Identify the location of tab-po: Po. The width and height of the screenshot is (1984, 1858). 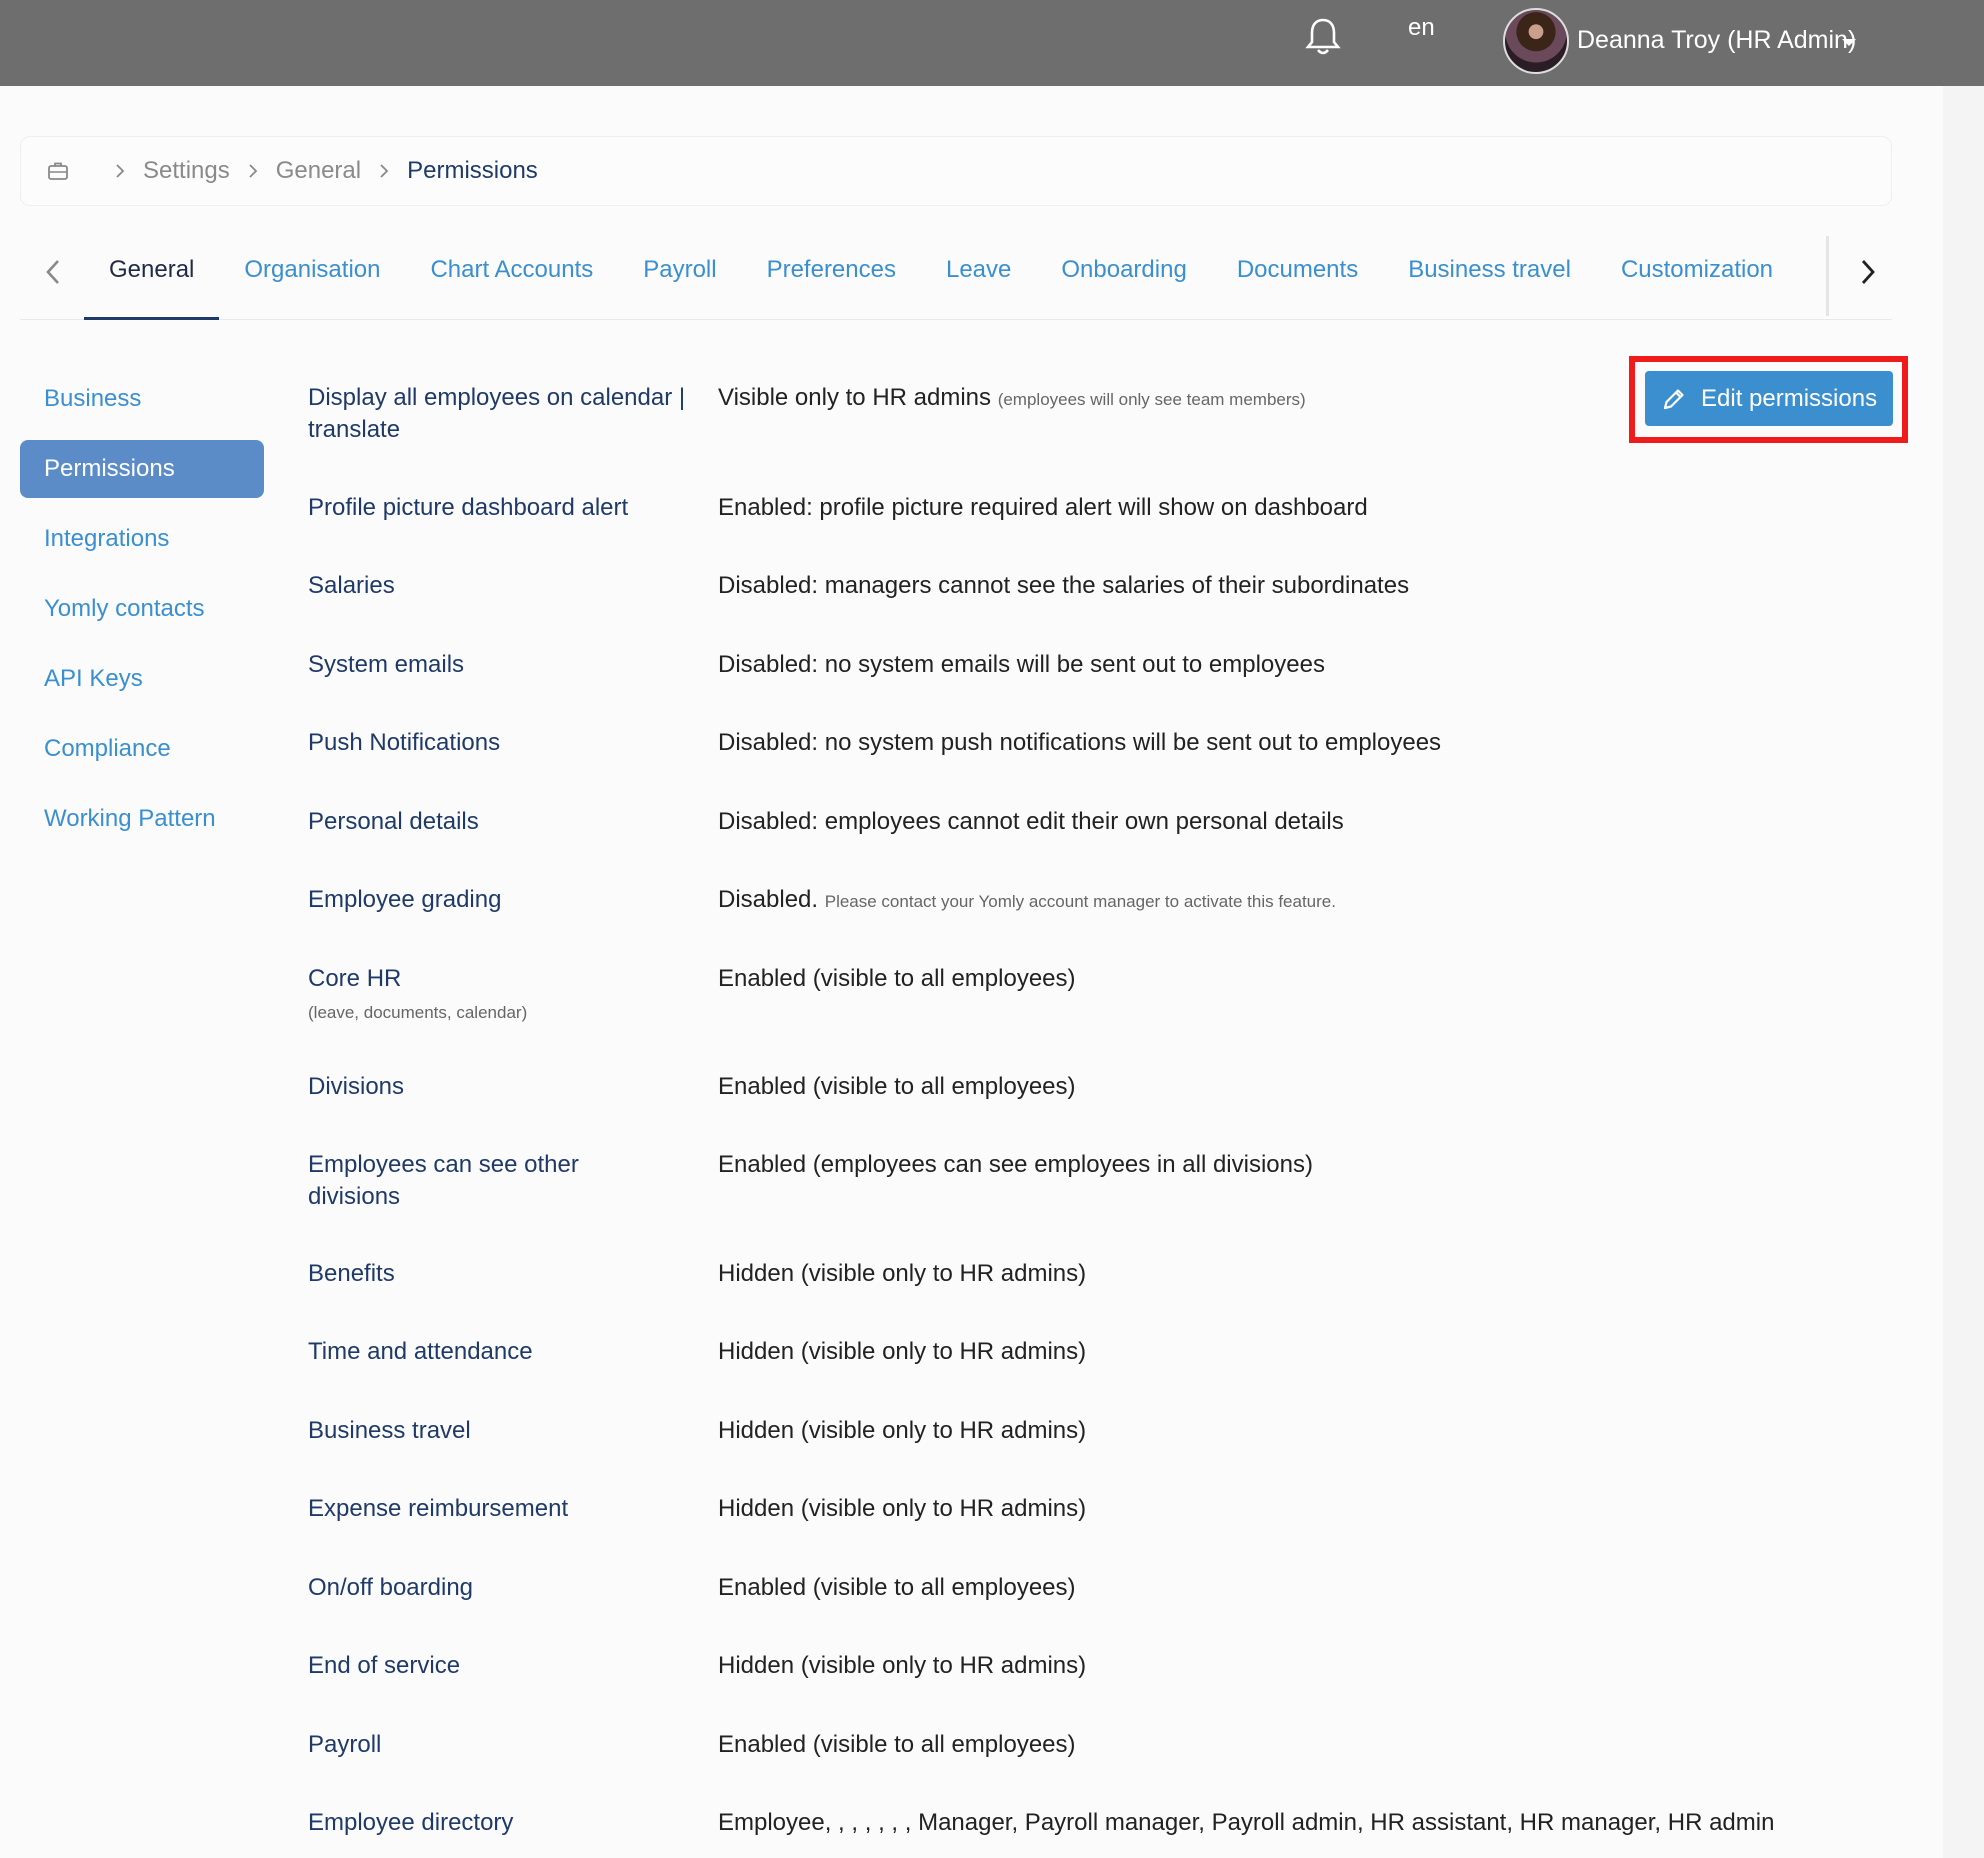
(1811, 272).